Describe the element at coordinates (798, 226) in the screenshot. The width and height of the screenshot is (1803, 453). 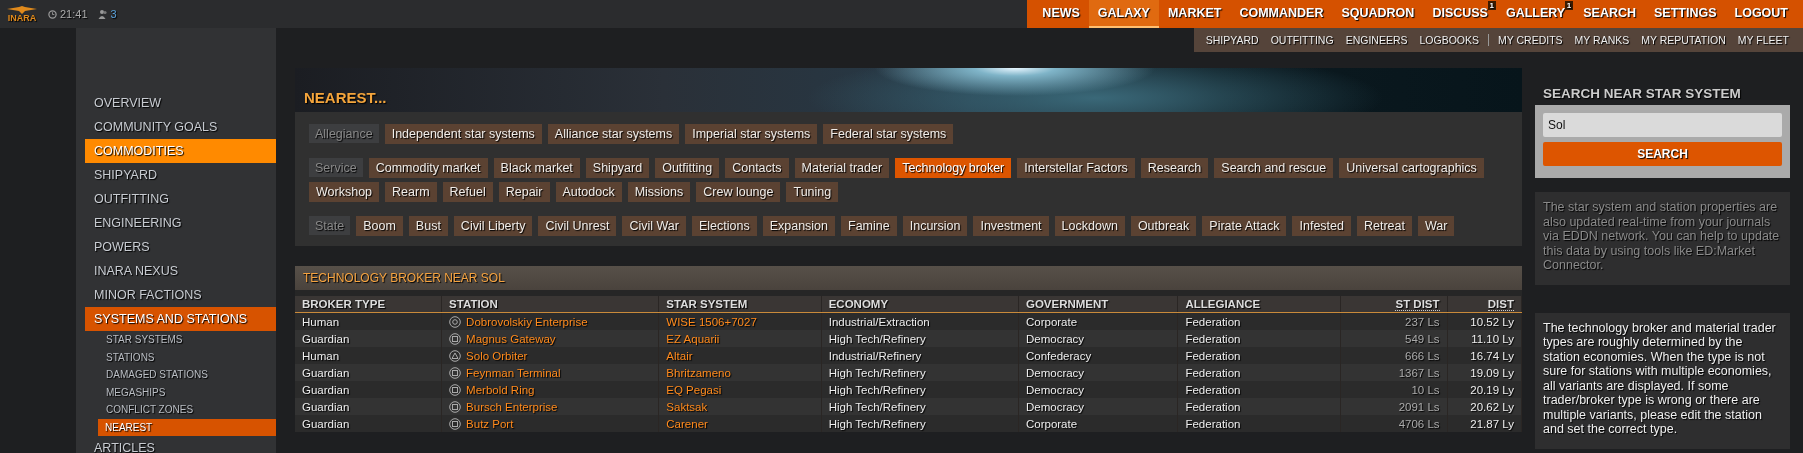
I see `filter-chip: Expansion` at that location.